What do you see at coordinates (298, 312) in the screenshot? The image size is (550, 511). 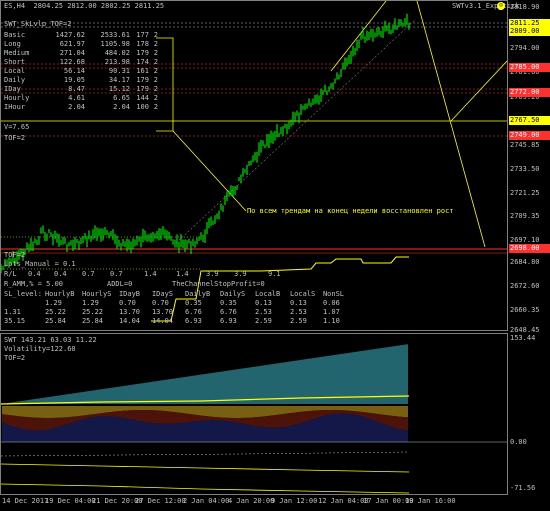 I see `sl-cell: 2.53` at bounding box center [298, 312].